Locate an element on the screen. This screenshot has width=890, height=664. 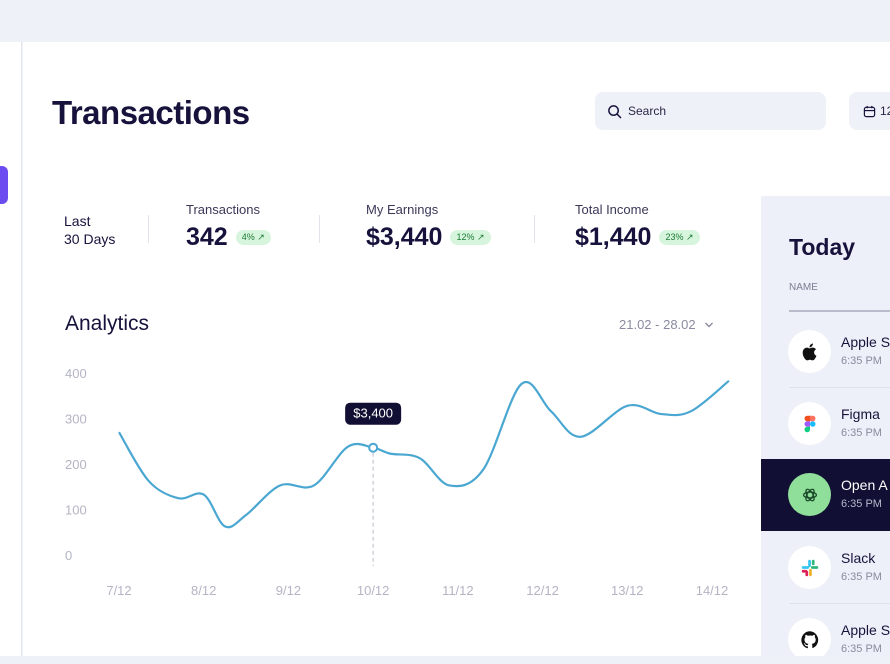
bottom-bar is located at coordinates (445, 660).